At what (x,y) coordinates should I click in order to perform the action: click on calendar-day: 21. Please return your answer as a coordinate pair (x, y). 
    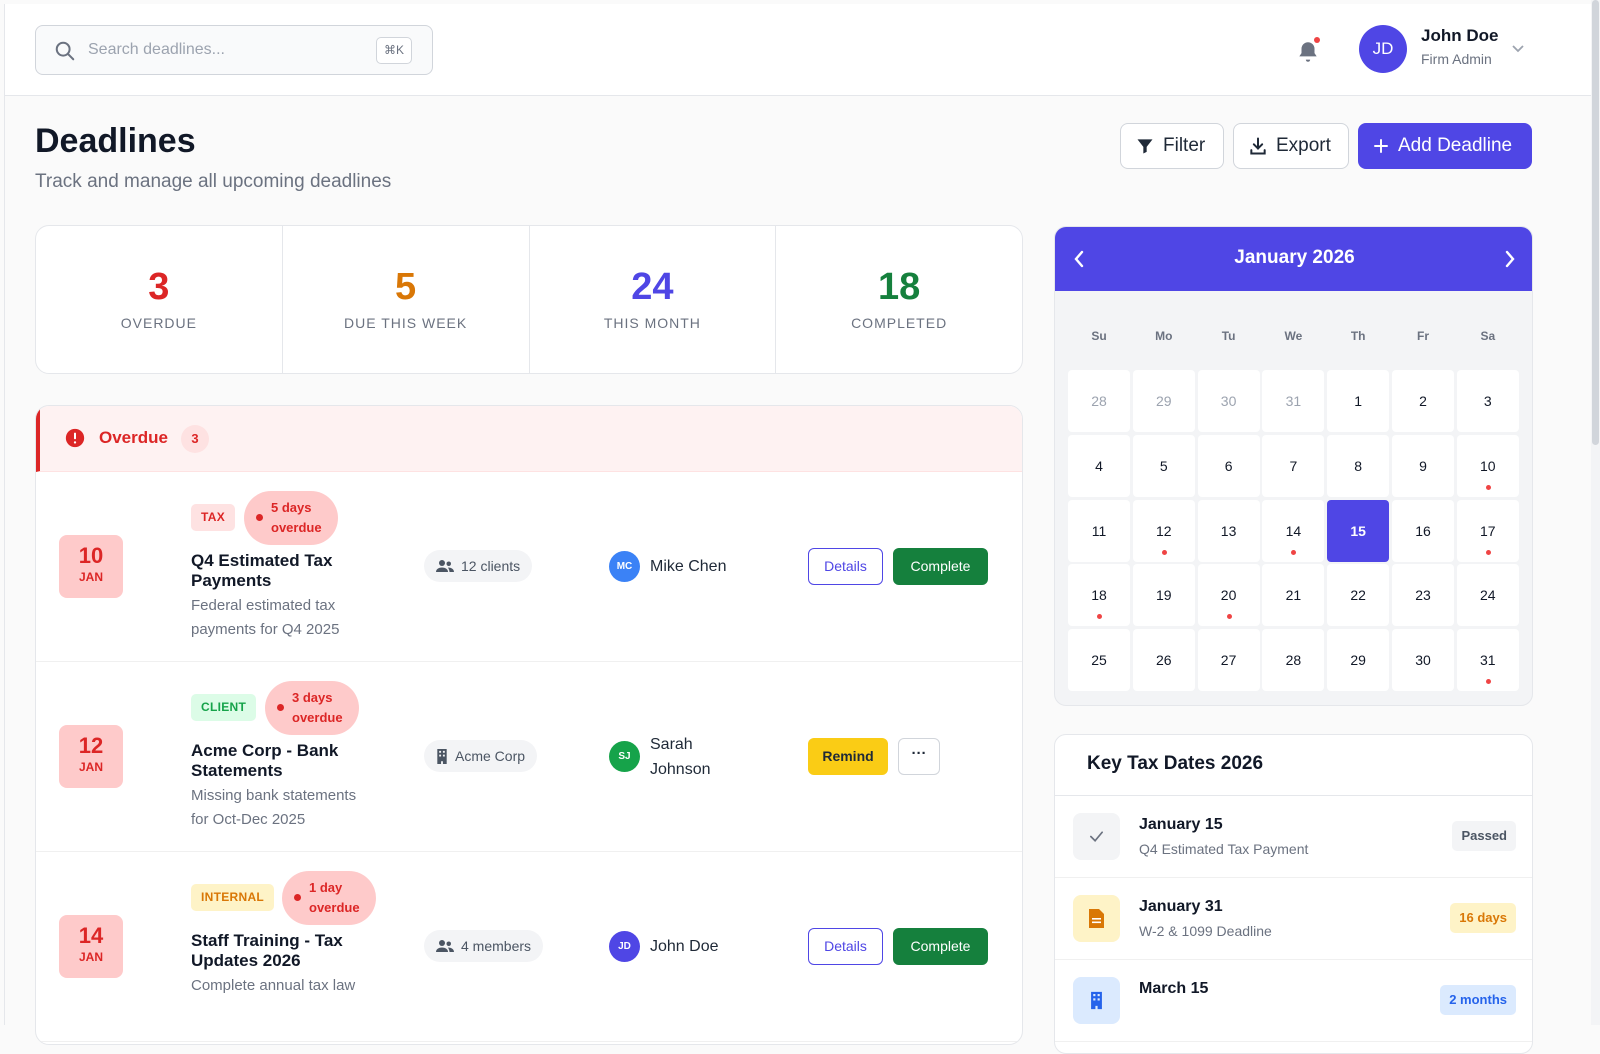
    Looking at the image, I should click on (1293, 595).